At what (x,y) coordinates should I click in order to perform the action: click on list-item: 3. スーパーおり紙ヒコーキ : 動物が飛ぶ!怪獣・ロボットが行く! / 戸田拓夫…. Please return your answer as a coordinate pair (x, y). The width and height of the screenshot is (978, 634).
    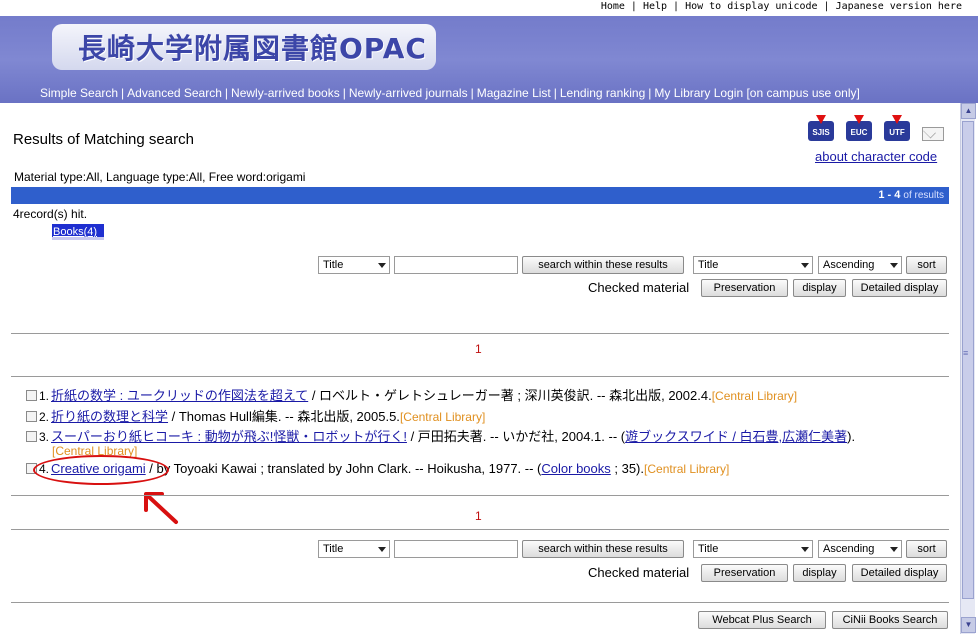
    Looking at the image, I should click on (440, 435).